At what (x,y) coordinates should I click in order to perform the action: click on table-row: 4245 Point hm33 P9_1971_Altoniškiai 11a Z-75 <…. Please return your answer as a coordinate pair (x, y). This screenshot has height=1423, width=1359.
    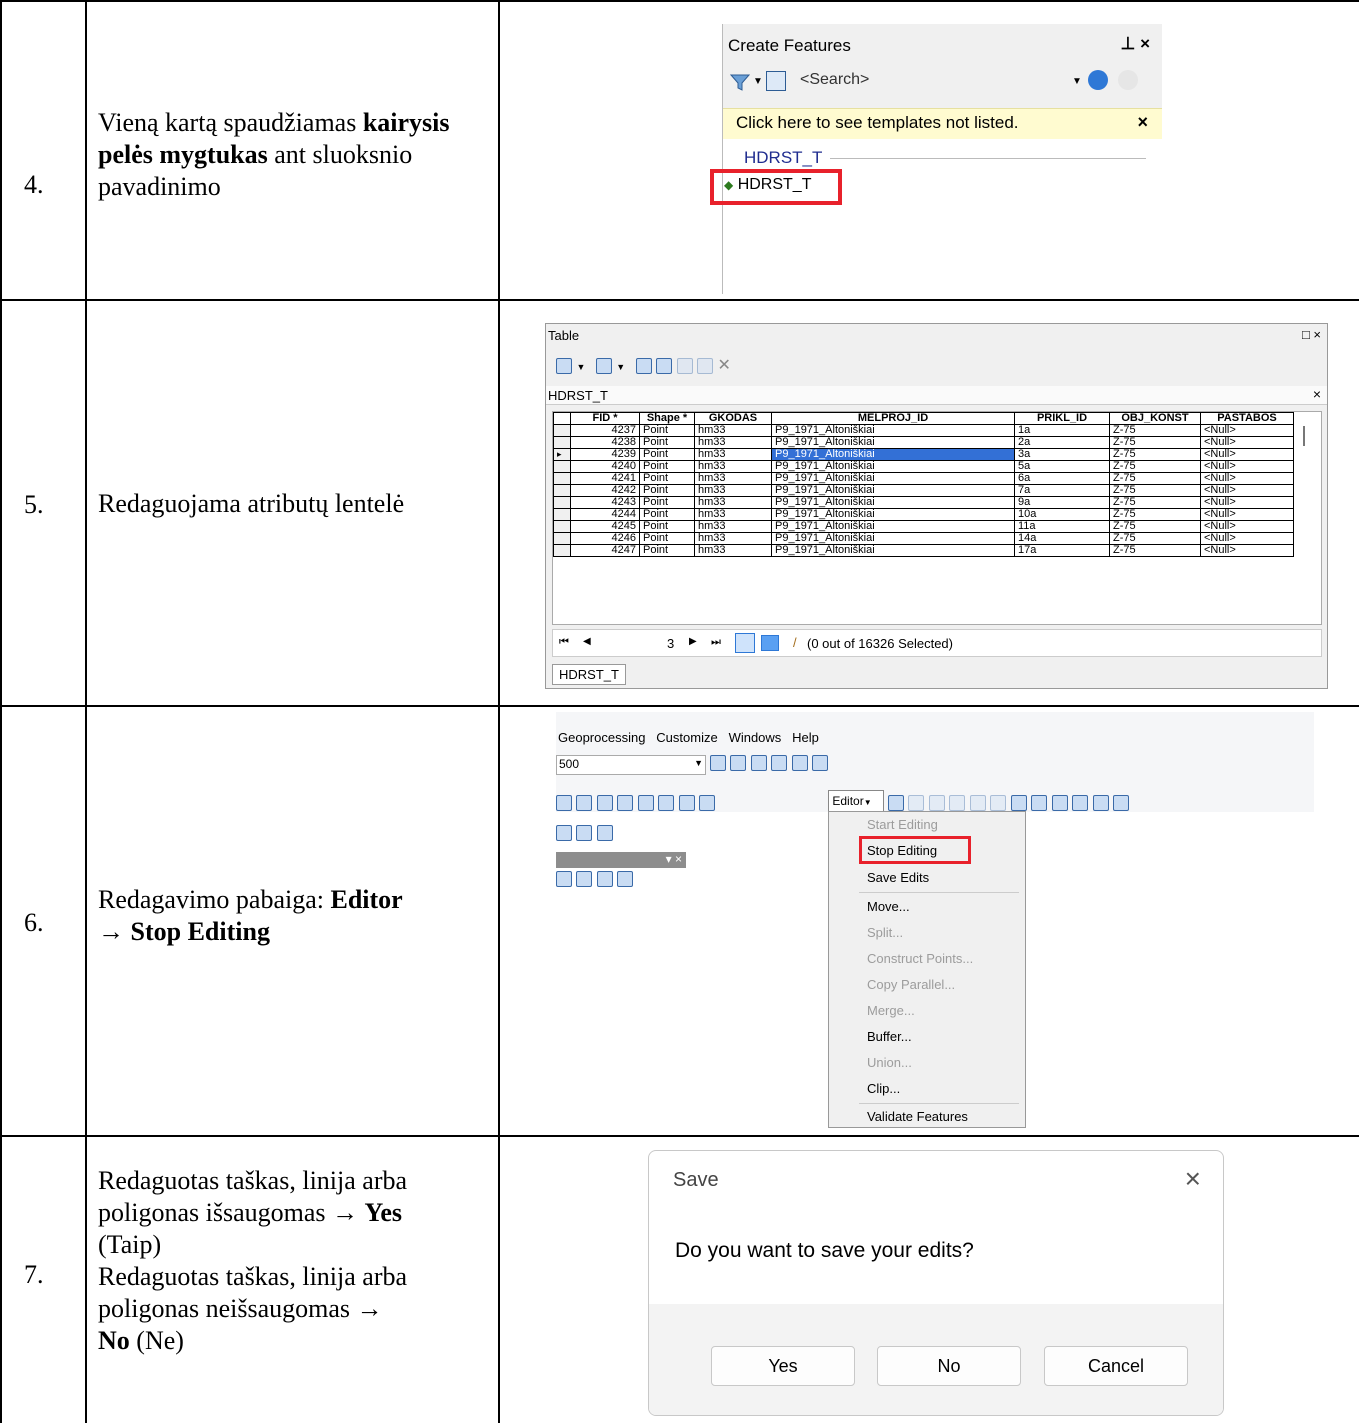
    Looking at the image, I should click on (923, 526).